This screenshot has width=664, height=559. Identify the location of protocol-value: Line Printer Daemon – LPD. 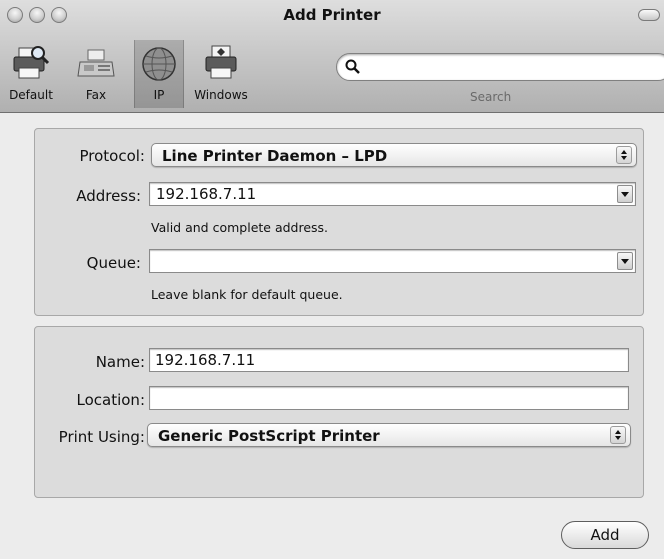
(275, 156).